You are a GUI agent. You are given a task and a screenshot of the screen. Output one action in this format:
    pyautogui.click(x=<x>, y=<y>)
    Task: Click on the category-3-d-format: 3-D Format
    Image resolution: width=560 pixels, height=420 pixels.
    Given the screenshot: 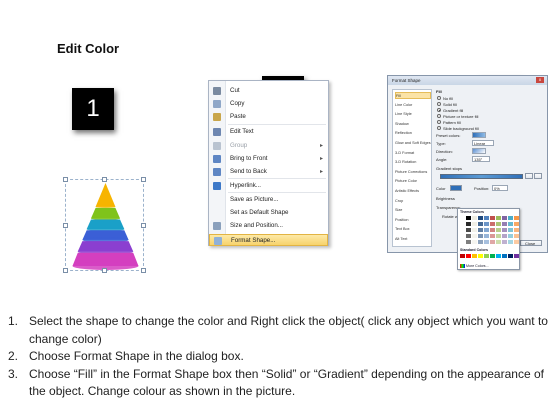 What is the action you would take?
    pyautogui.click(x=413, y=153)
    